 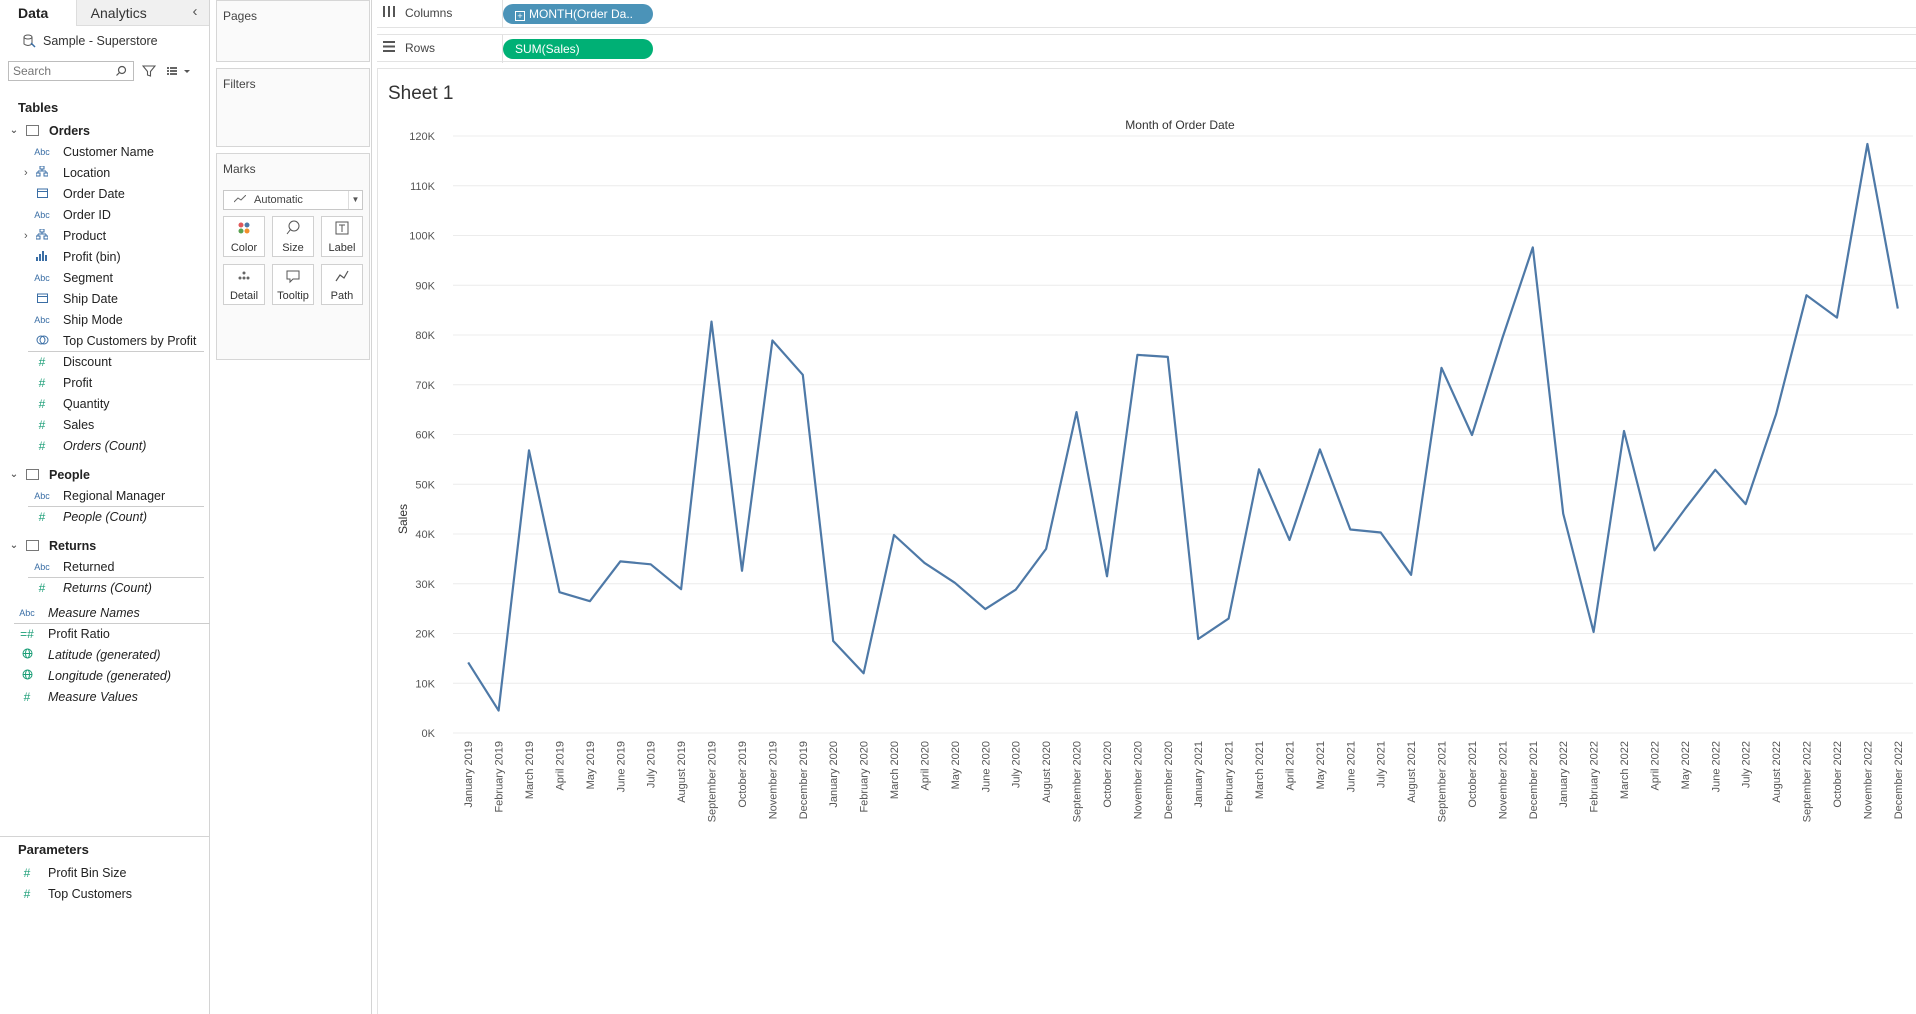 What do you see at coordinates (104, 319) in the screenshot?
I see `field-ship-mode: Abc Ship Mode` at bounding box center [104, 319].